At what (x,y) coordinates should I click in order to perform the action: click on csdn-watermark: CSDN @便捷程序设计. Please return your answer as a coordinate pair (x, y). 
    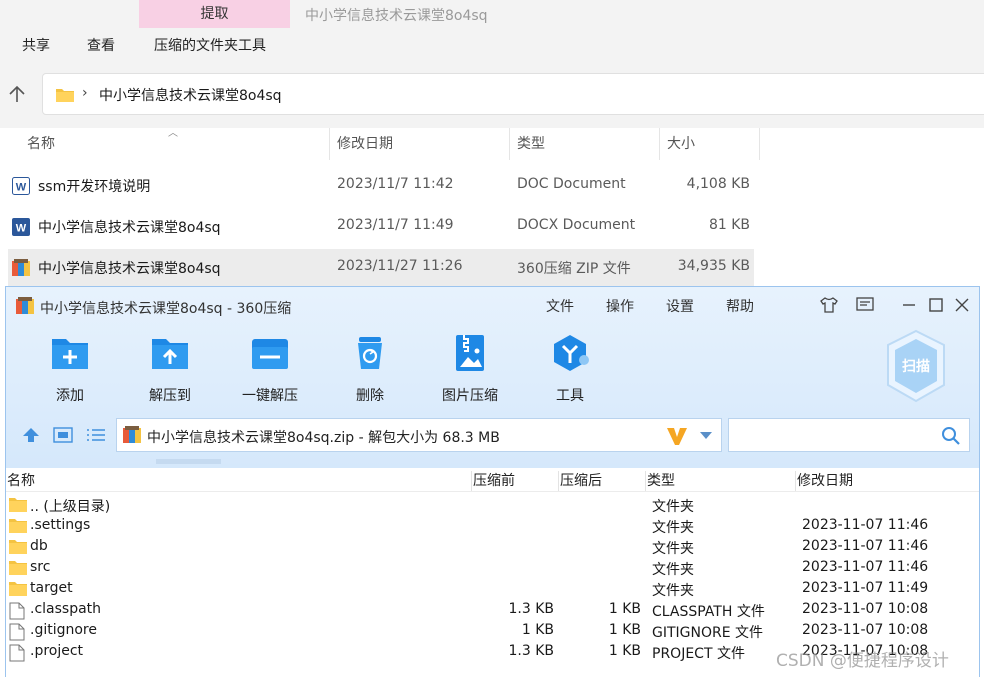
    Looking at the image, I should click on (862, 661).